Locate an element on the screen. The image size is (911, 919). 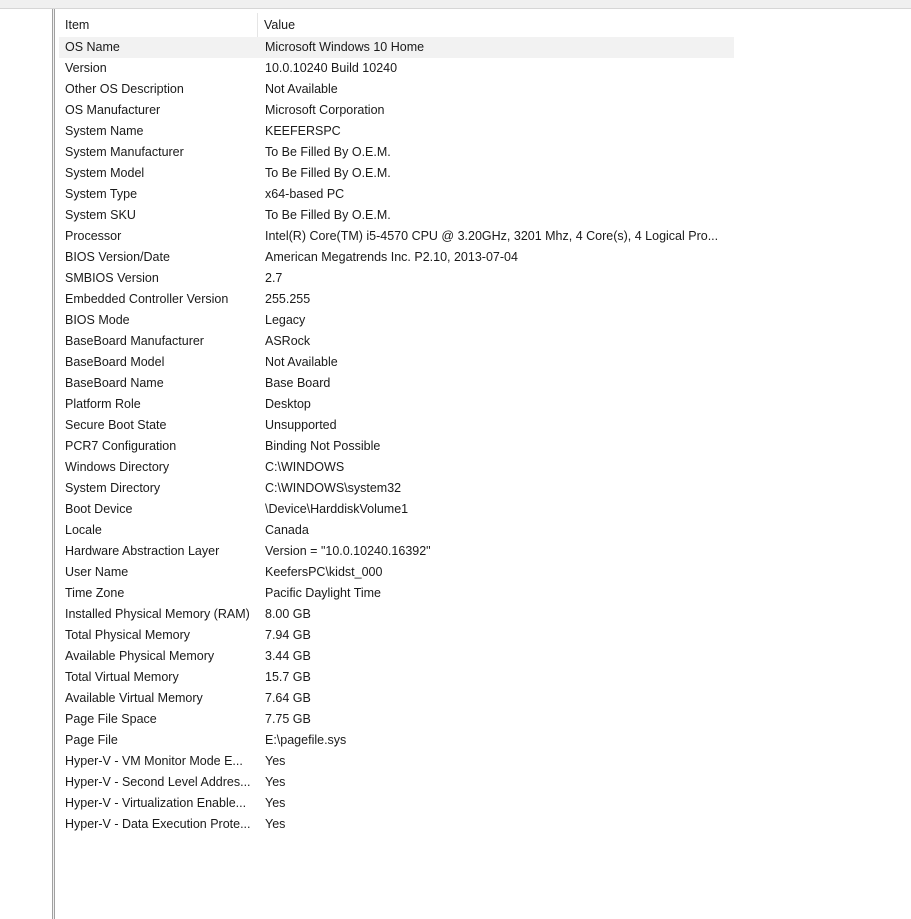
value-cell: Not Available is located at coordinates (301, 362).